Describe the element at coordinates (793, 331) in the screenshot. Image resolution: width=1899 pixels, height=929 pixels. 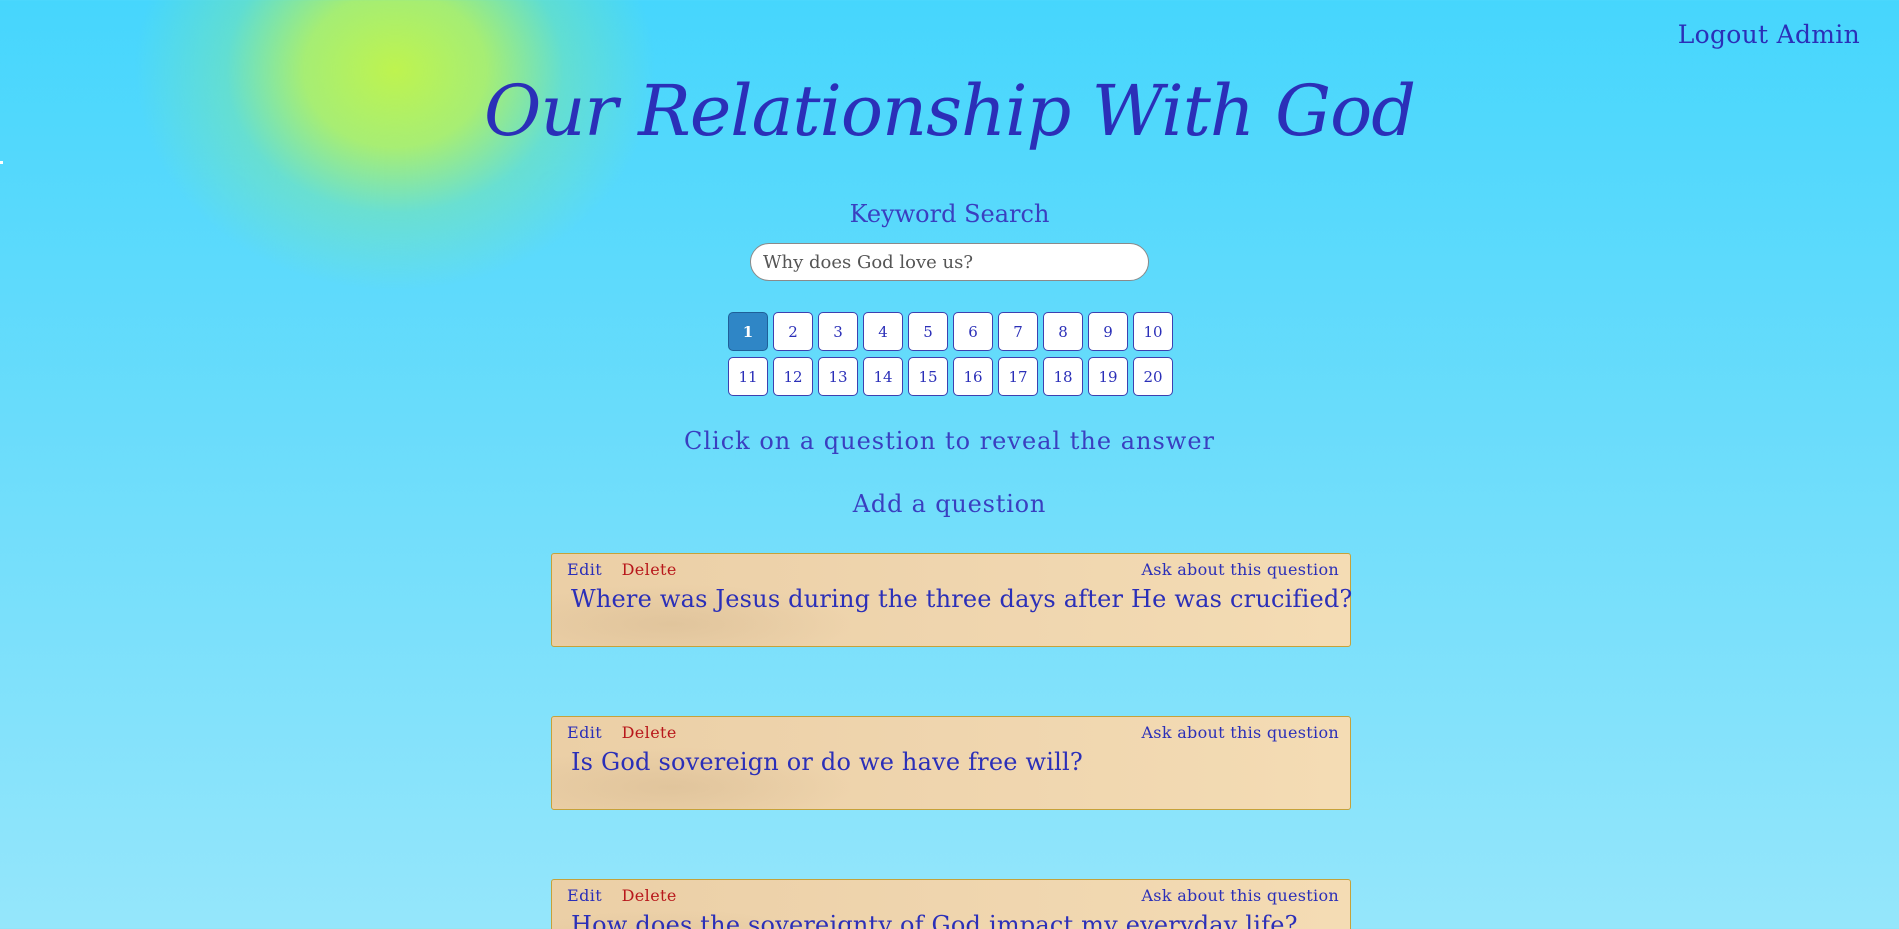
I see `page-button-2: 2` at that location.